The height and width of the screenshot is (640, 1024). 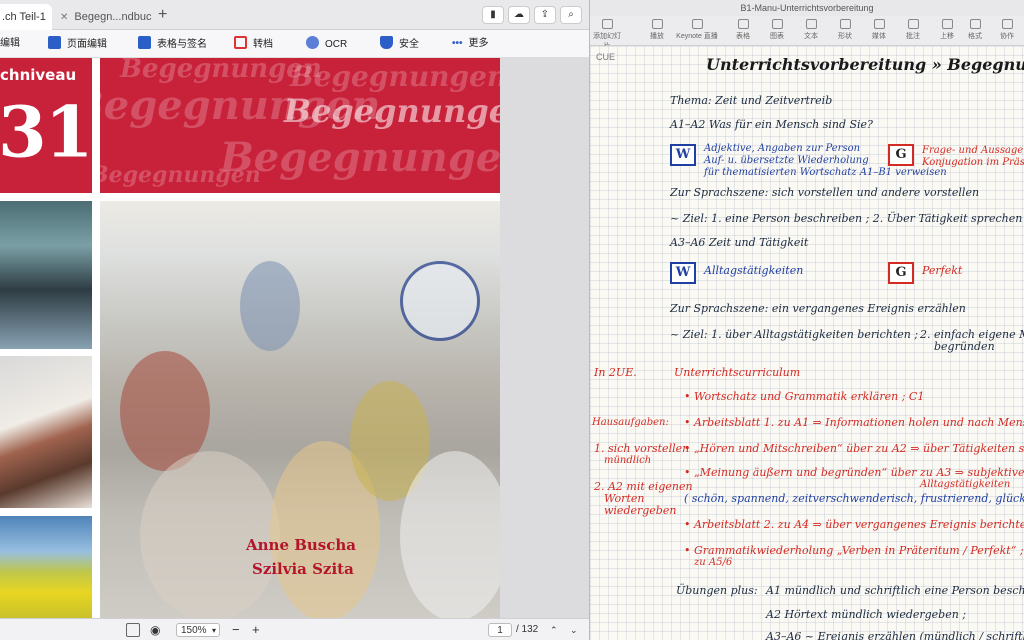 I want to click on live-label: Keynote 直播, so click(x=697, y=36).